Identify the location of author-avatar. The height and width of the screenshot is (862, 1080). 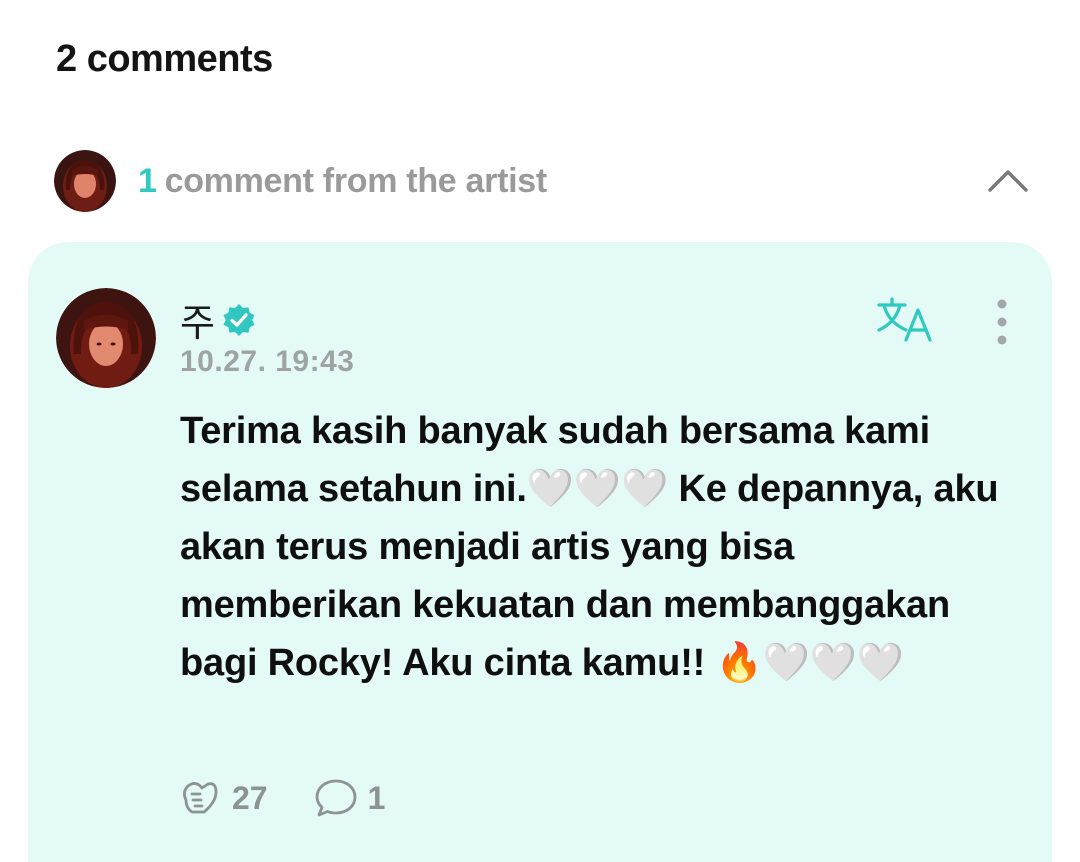
(106, 338).